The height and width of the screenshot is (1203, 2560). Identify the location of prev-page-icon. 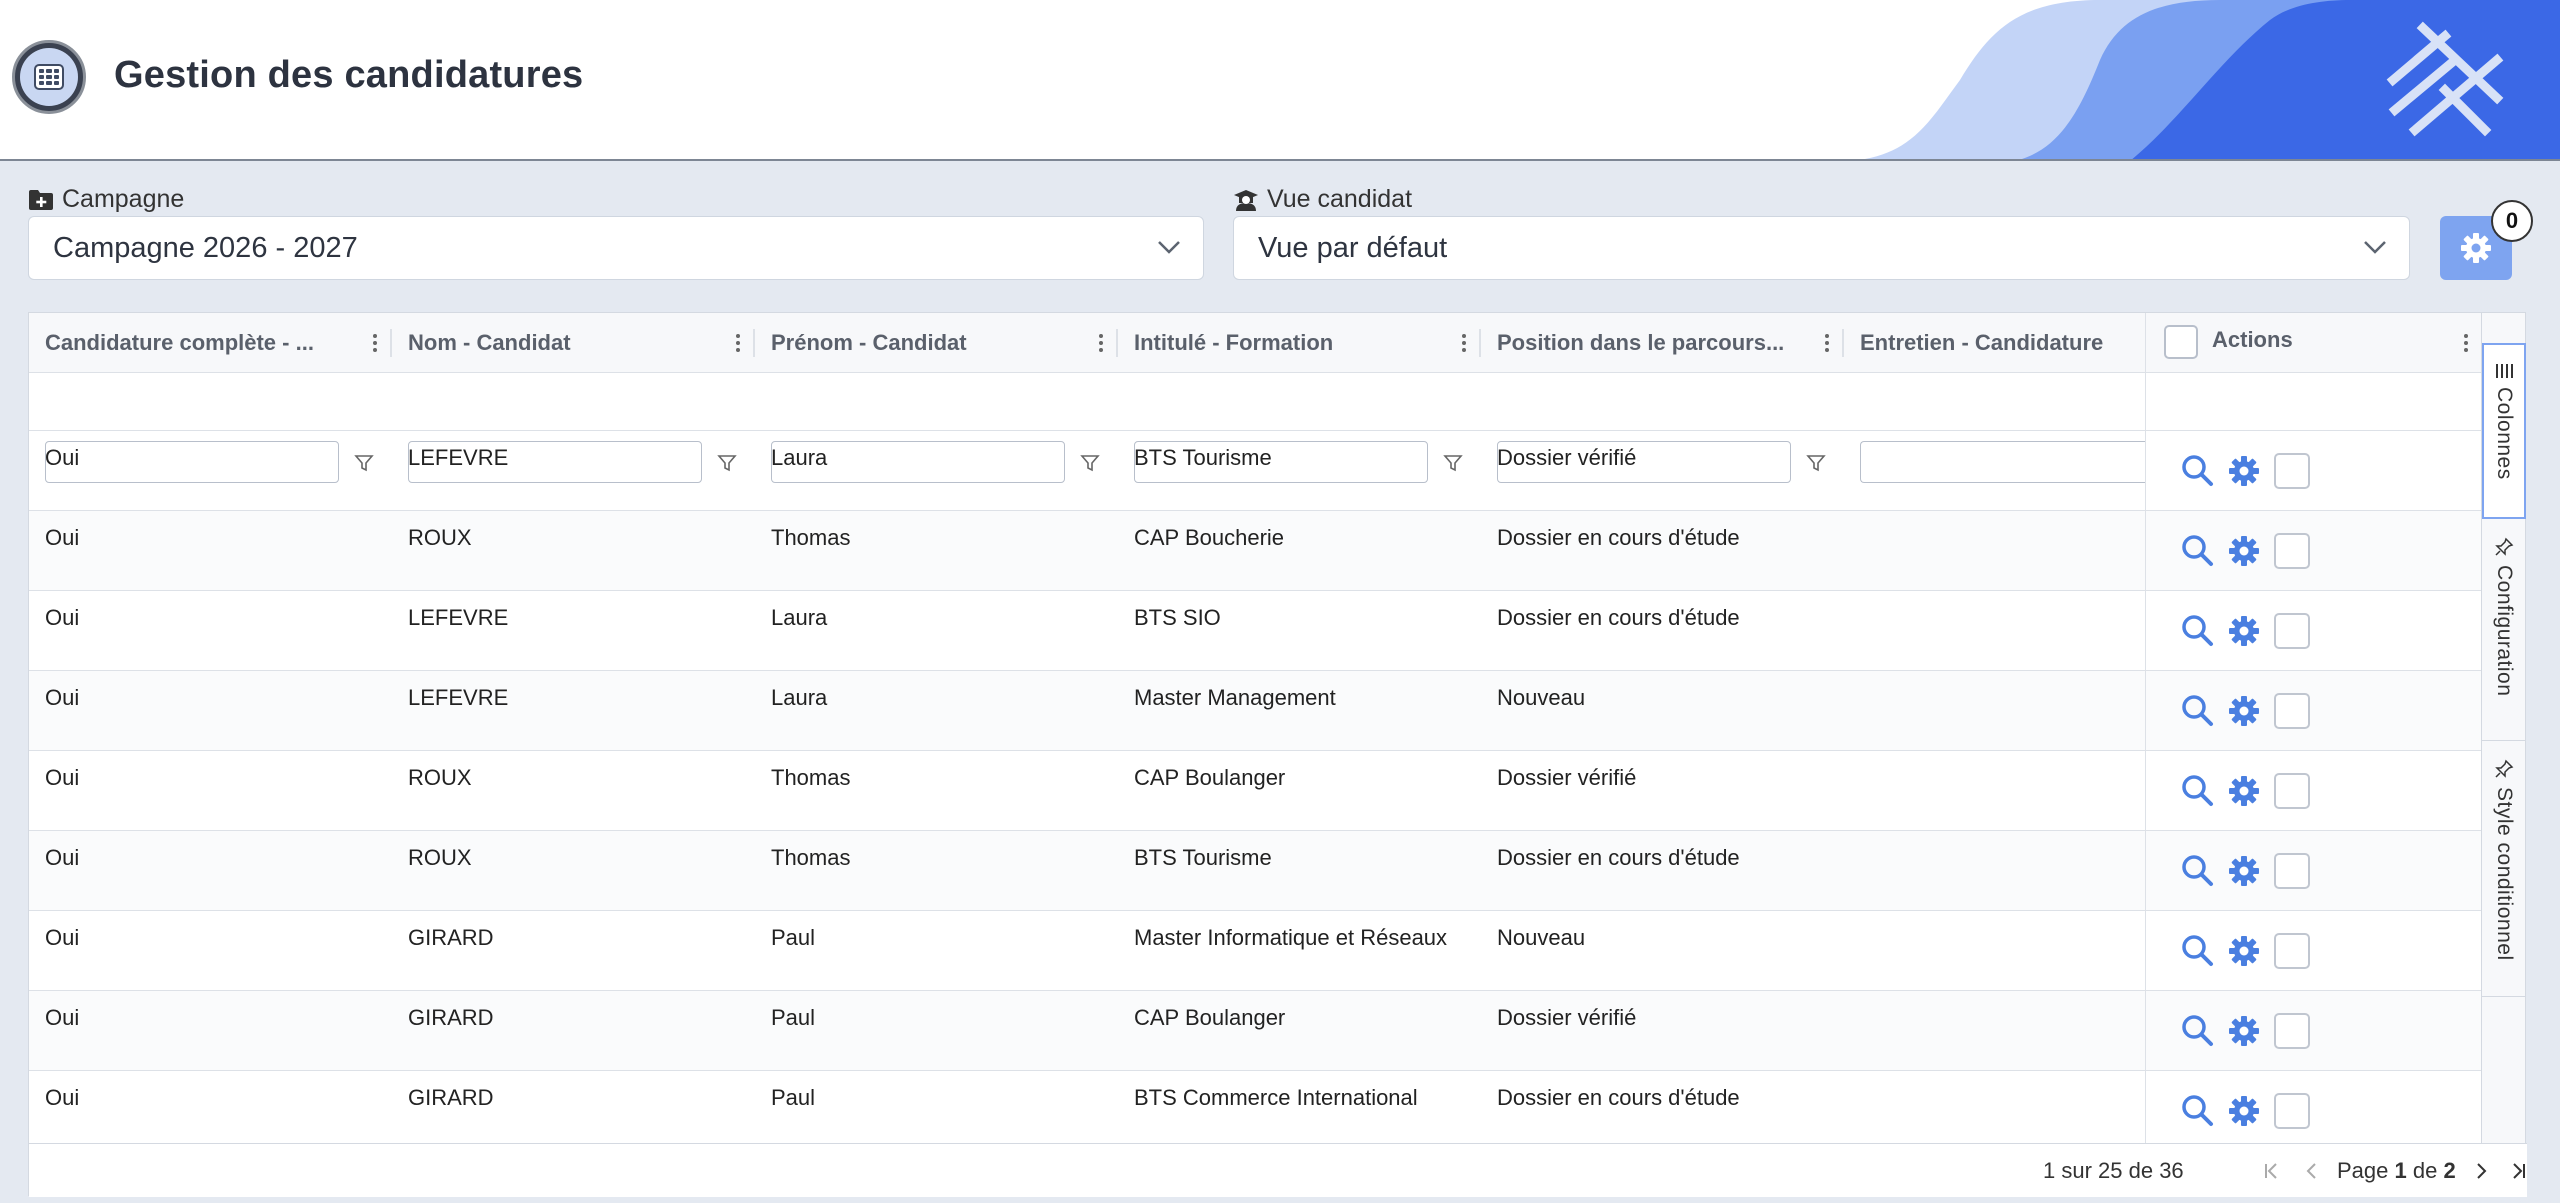
(2312, 1171).